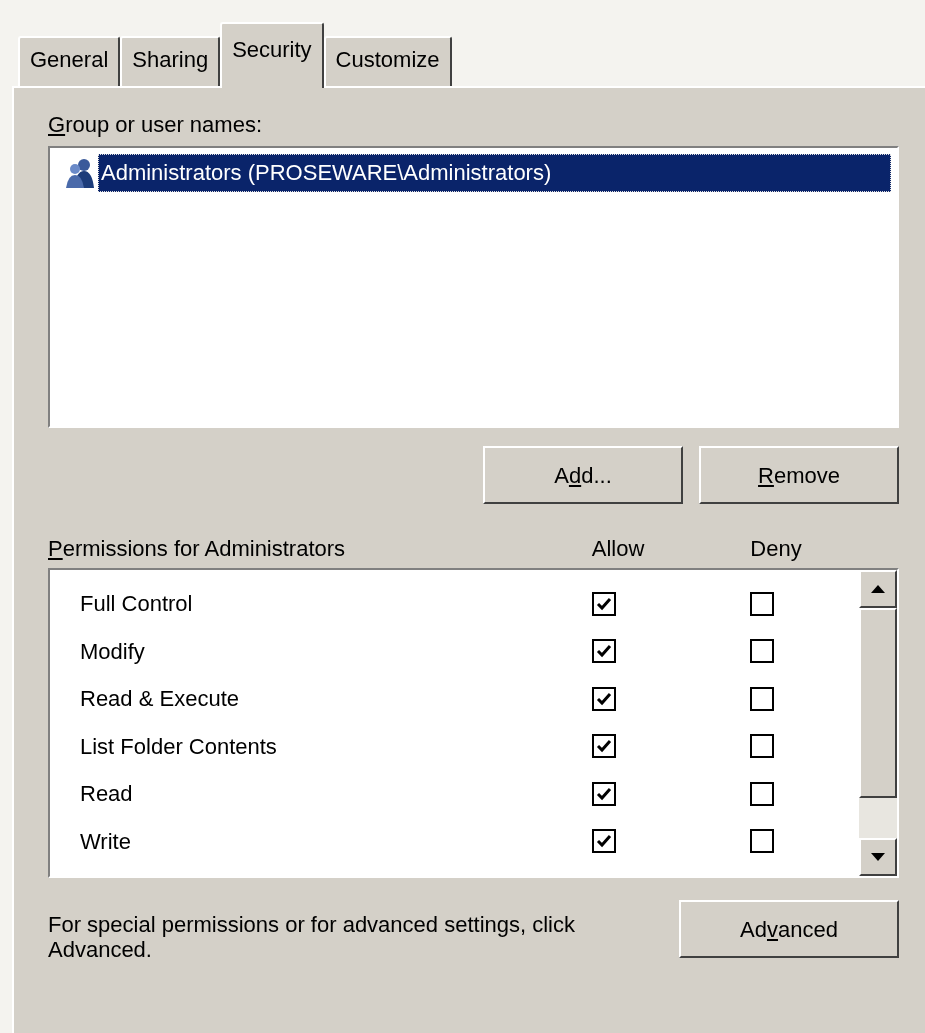 This screenshot has height=1033, width=925. I want to click on scroll-down-button, so click(878, 857).